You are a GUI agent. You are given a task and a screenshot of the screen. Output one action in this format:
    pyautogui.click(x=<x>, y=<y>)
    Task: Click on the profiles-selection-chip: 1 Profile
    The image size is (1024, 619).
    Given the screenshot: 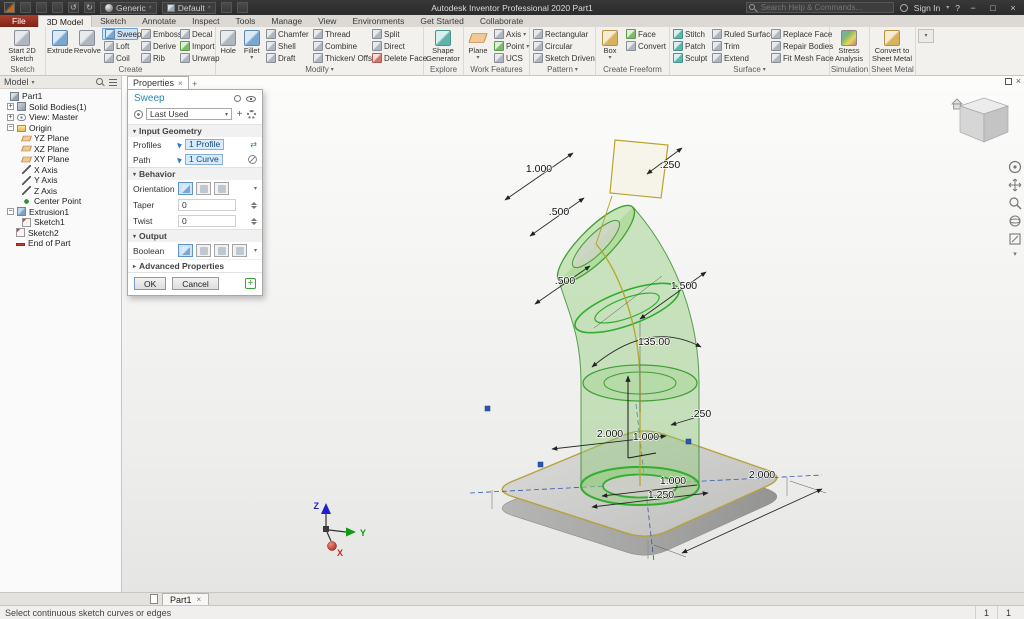 What is the action you would take?
    pyautogui.click(x=205, y=144)
    